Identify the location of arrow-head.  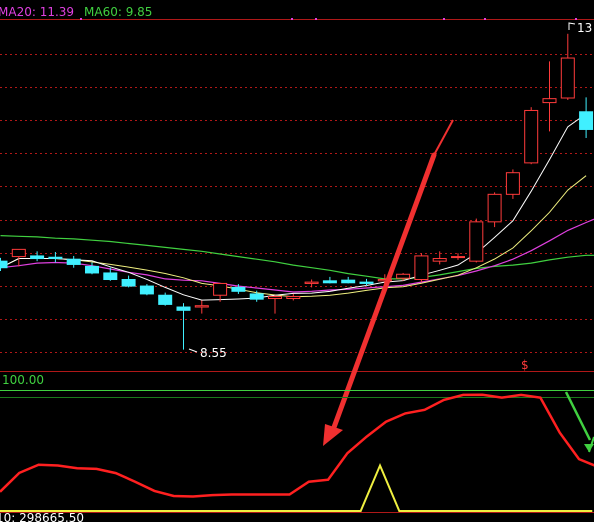
(333, 435).